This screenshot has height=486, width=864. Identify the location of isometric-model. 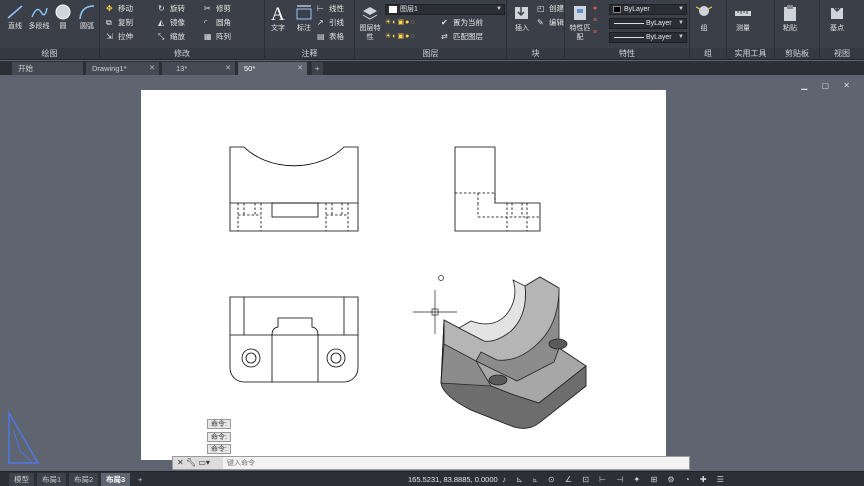
(513, 352).